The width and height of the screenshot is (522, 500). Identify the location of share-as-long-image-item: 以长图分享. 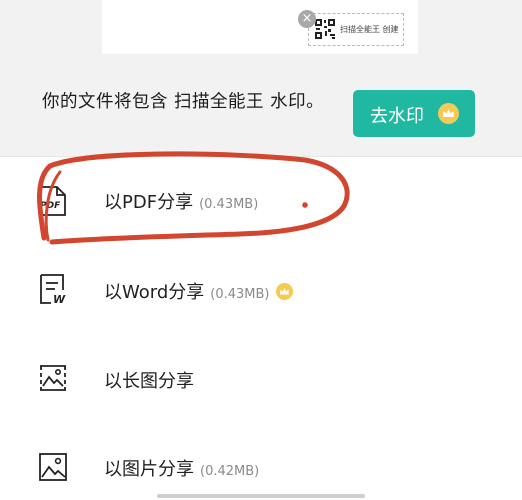
(261, 377).